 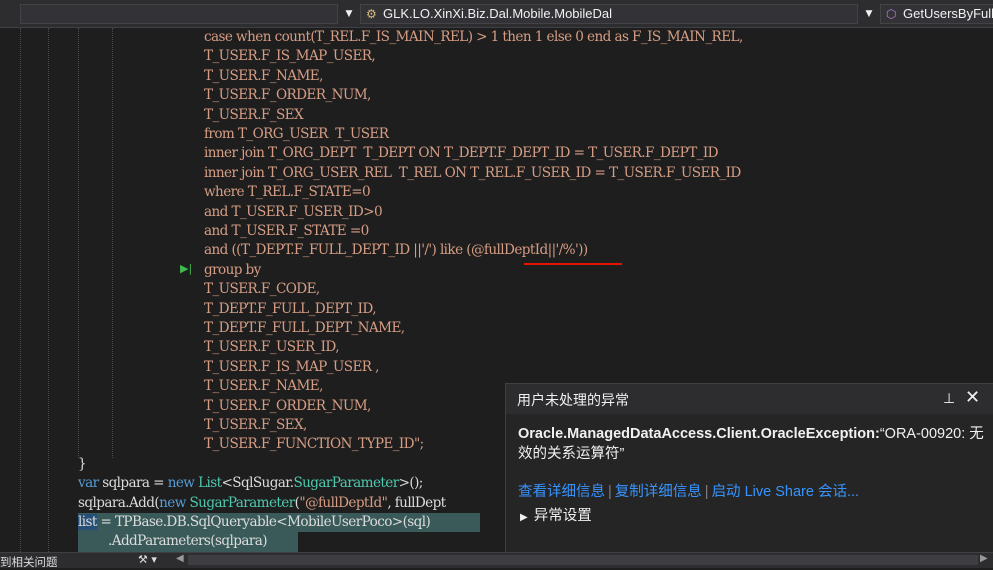 I want to click on class-combo: ⚙ GLK.LO.XinXi.Biz.Dal.Mobile.MobileDal, so click(x=609, y=14).